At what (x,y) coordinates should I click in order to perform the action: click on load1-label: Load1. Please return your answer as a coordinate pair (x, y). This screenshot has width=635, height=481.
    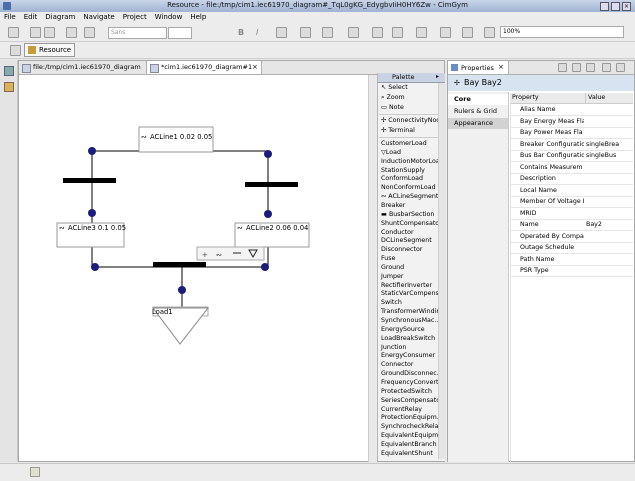
    Looking at the image, I should click on (162, 312).